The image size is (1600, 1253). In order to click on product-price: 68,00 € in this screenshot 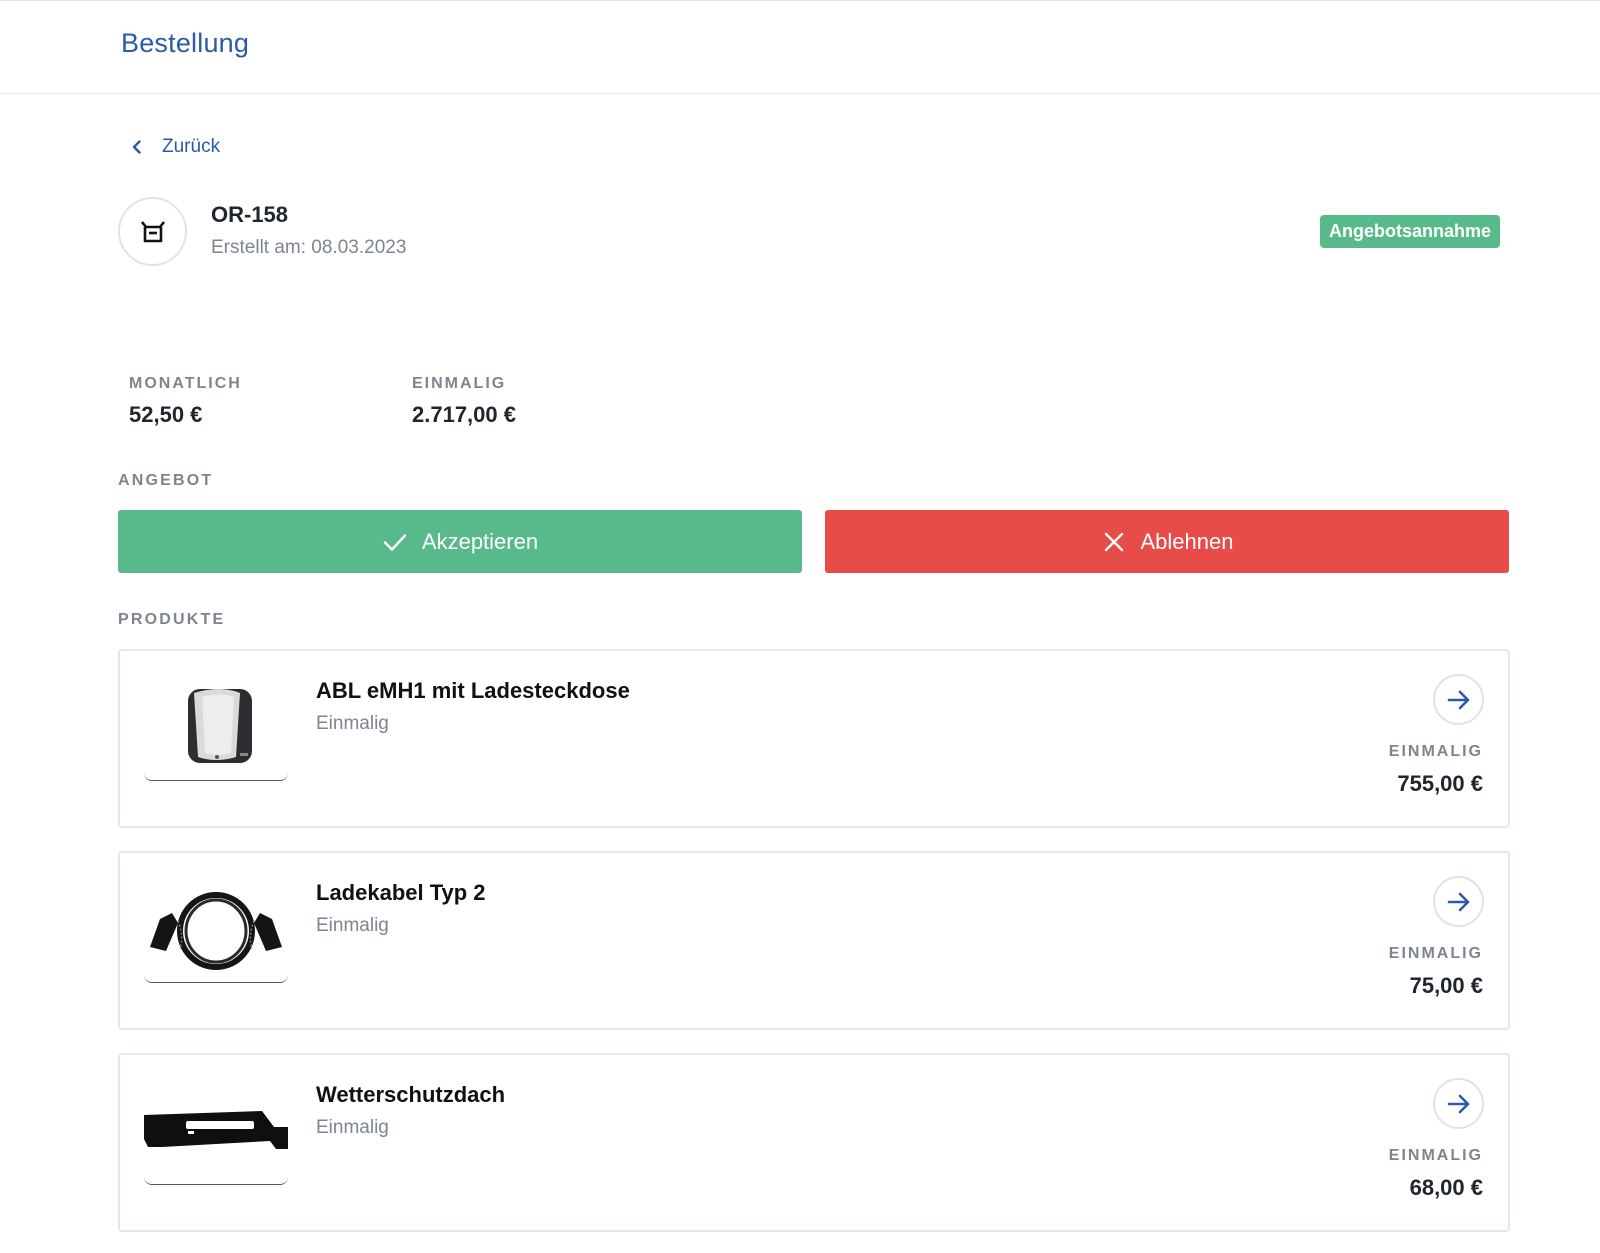, I will do `click(1446, 1187)`.